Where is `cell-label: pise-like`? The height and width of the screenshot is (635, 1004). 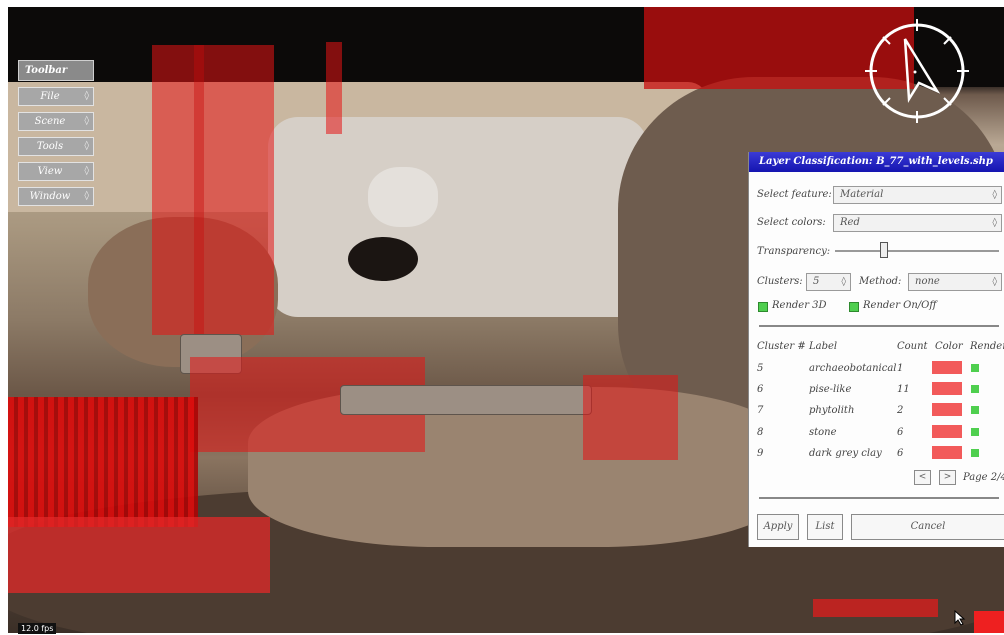 cell-label: pise-like is located at coordinates (830, 389).